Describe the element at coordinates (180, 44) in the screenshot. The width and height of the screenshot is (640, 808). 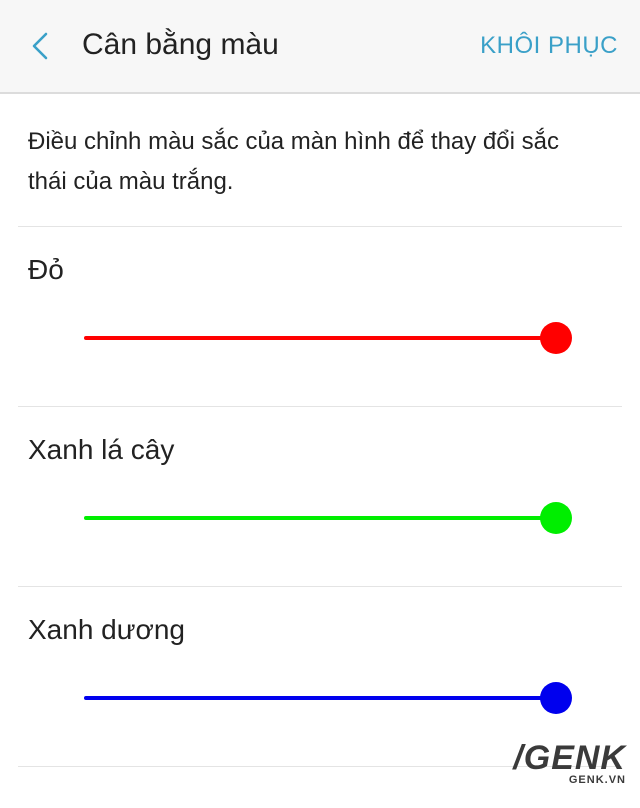
I see `page-title: Cân bằng màu` at that location.